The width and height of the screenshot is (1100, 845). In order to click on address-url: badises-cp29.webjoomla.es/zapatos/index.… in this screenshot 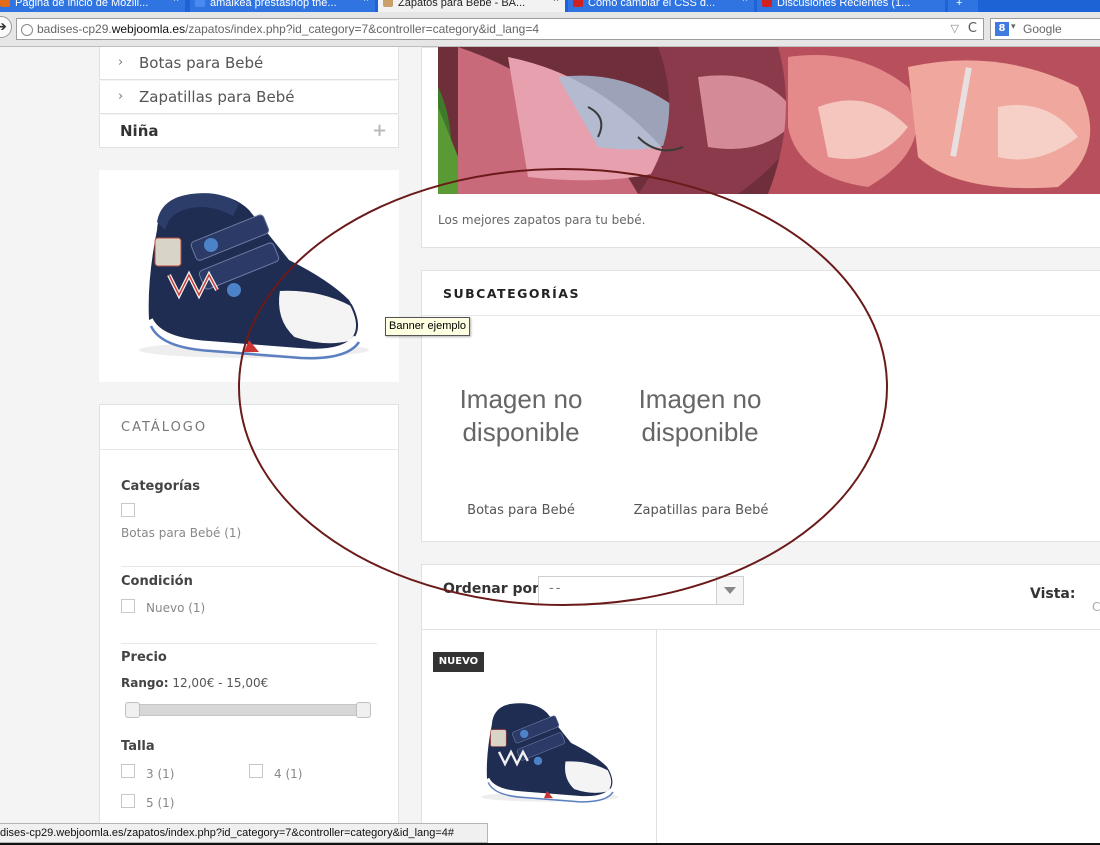, I will do `click(288, 29)`.